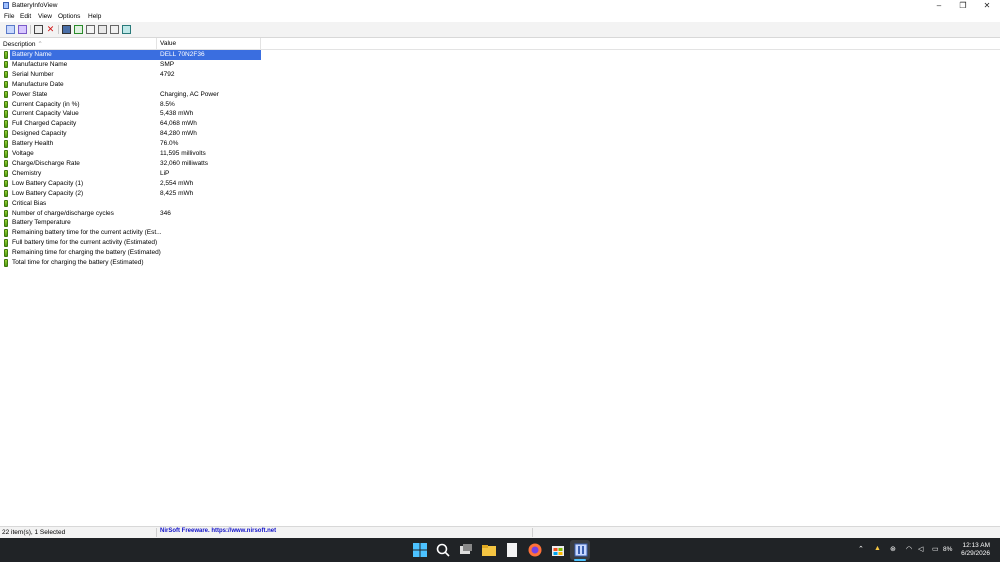 This screenshot has width=1000, height=562. What do you see at coordinates (581, 550) in the screenshot?
I see `batteryinfoview-taskbar-icon` at bounding box center [581, 550].